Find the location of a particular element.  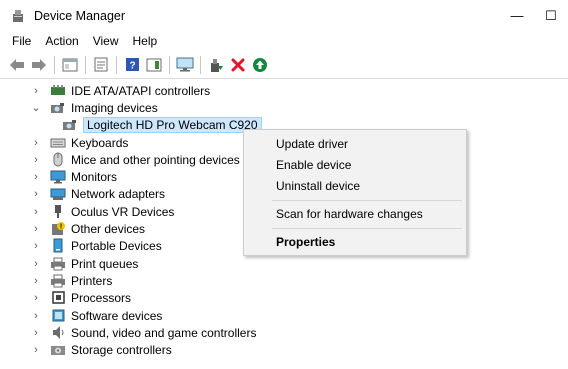

camera-icon is located at coordinates (58, 108).